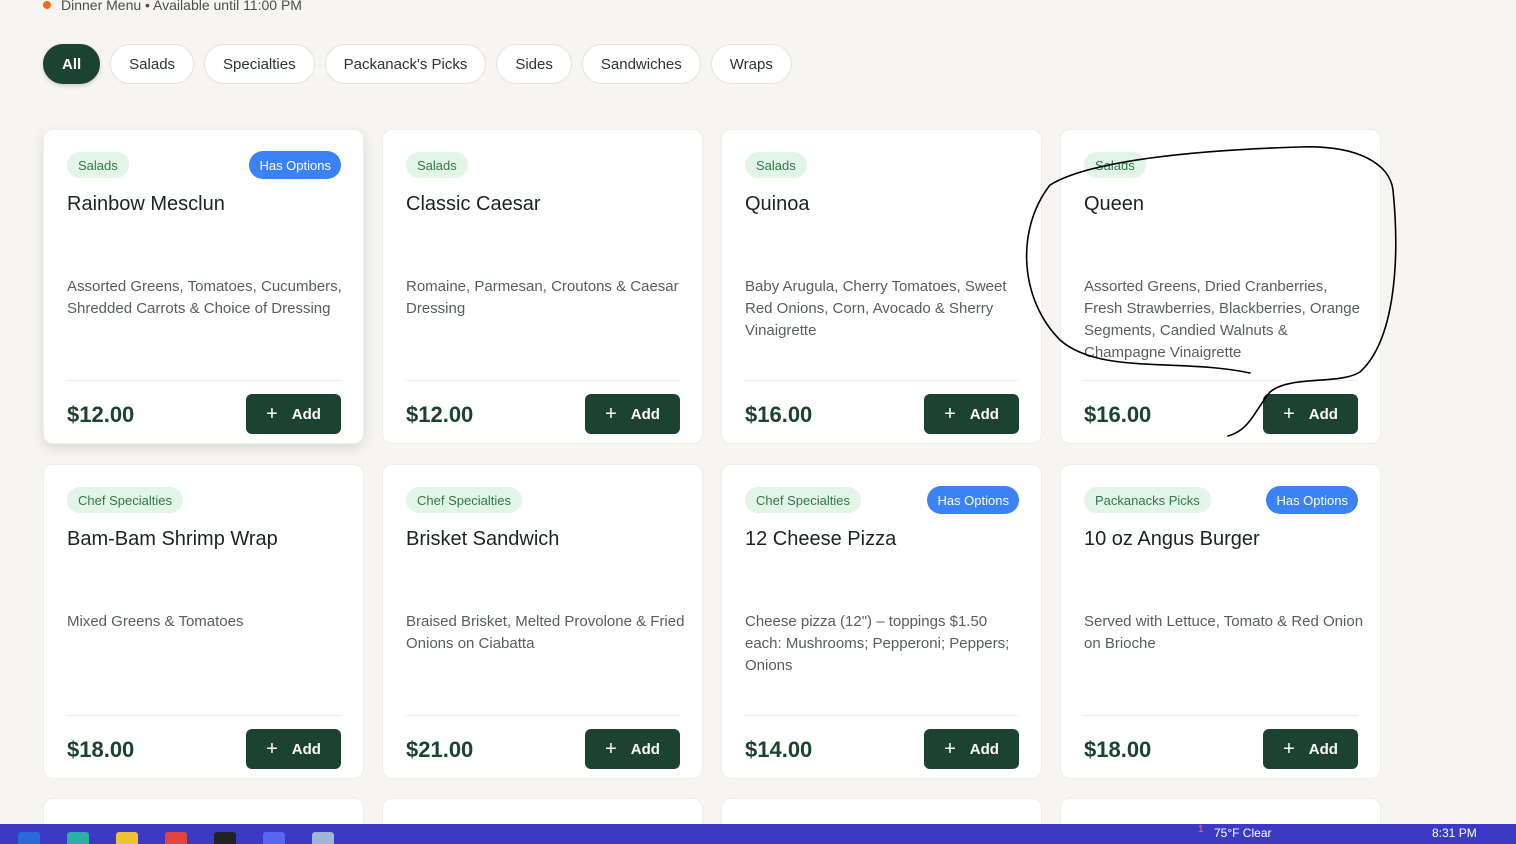 The height and width of the screenshot is (844, 1516). What do you see at coordinates (405, 64) in the screenshot?
I see `filter-packanacks-picks: Packanack's Picks` at bounding box center [405, 64].